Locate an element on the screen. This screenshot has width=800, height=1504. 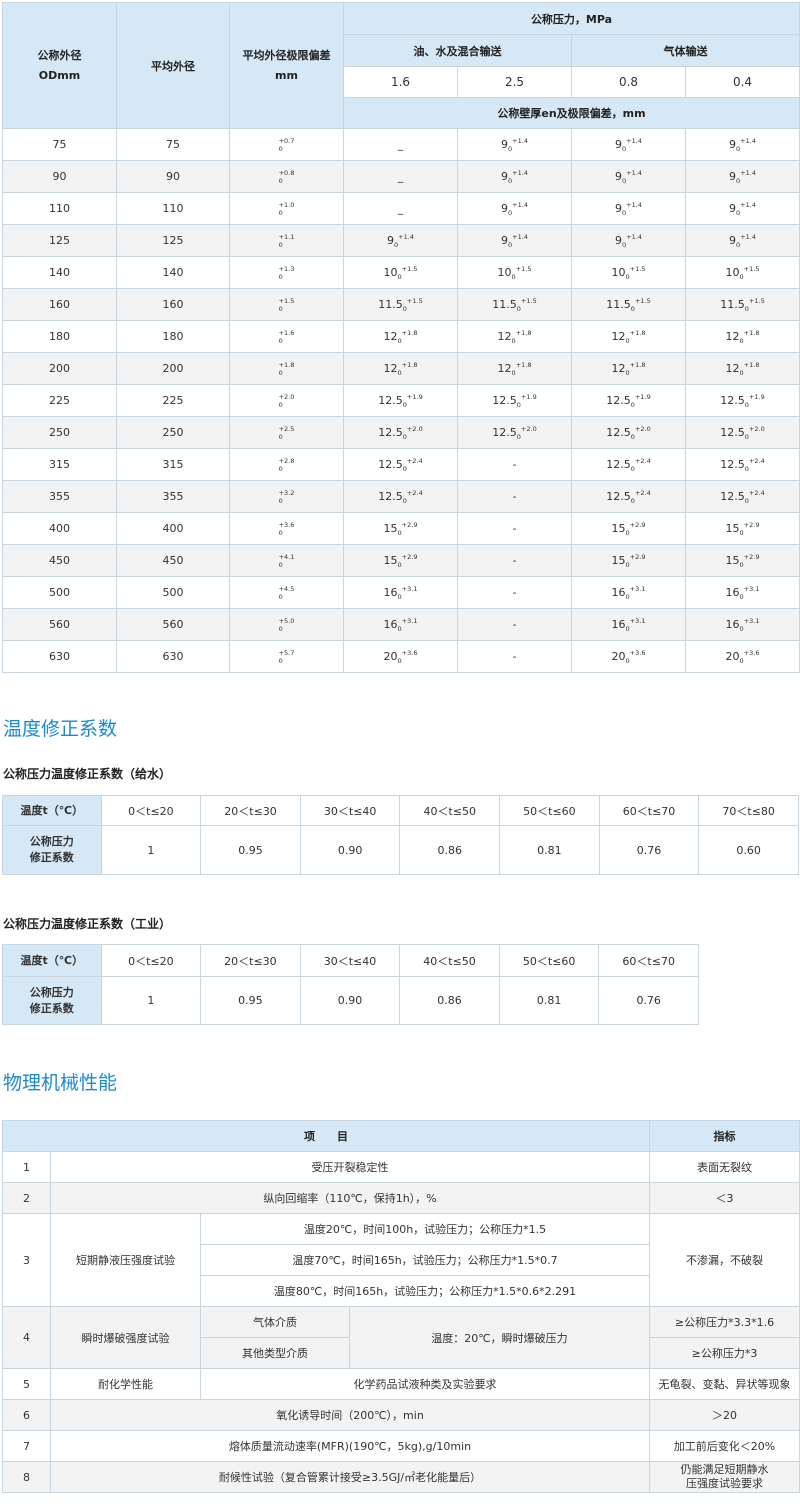
cell-wall-thickness-1: 120+1.8 is located at coordinates (400, 368).